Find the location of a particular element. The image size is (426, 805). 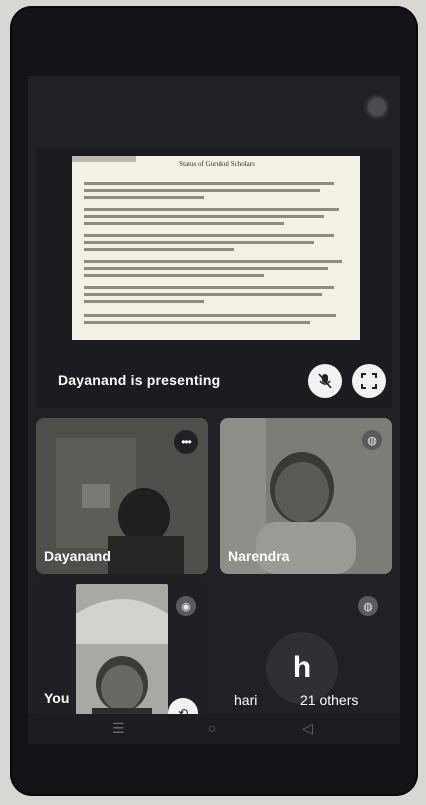

participant-tile-narendra: ◍ Narendra is located at coordinates (306, 496).